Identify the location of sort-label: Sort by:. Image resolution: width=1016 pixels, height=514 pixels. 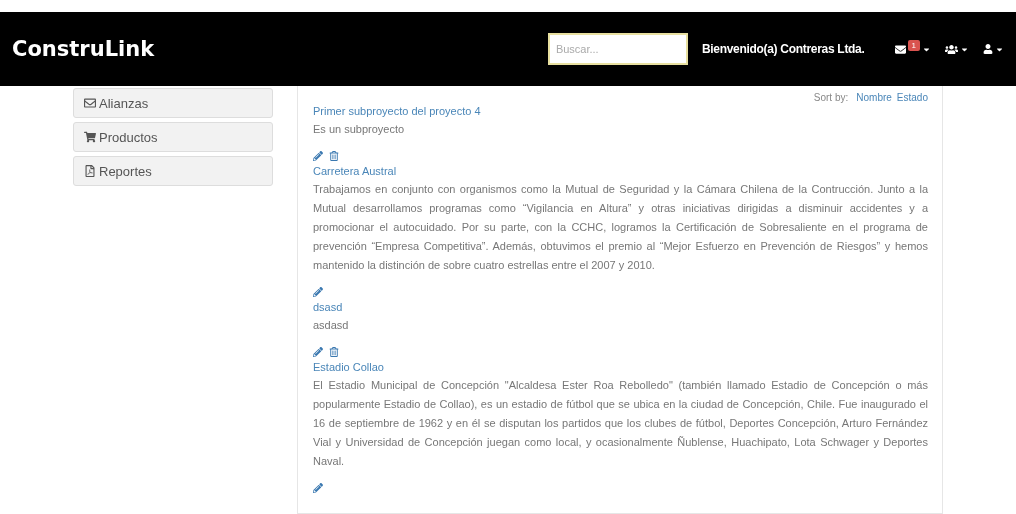
(831, 97).